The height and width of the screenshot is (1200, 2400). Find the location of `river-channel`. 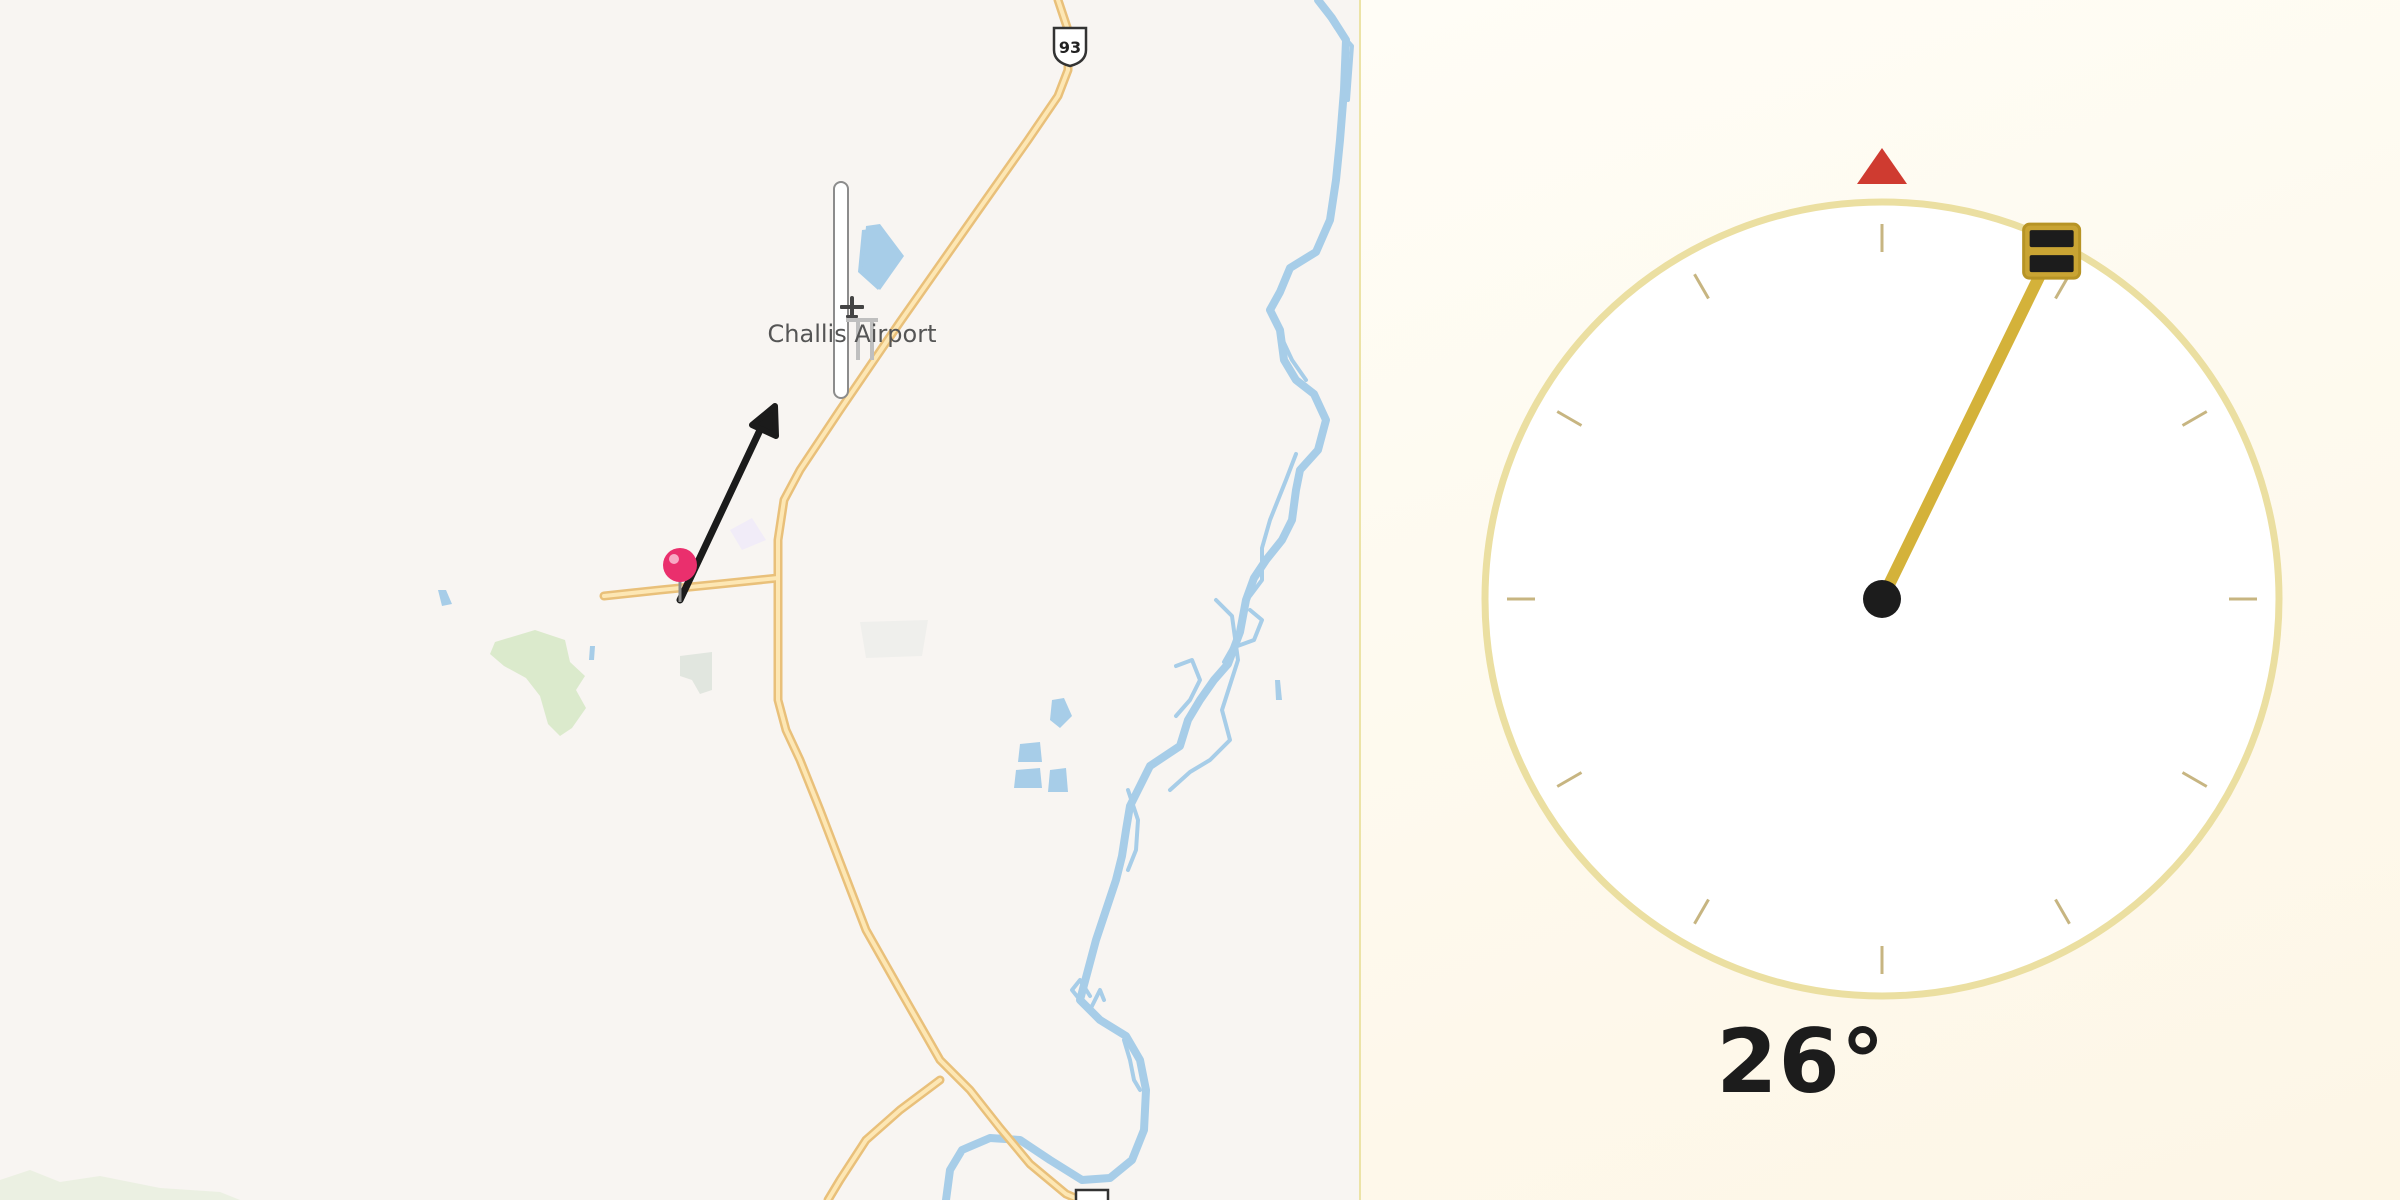

river-channel is located at coordinates (1097, 1000).